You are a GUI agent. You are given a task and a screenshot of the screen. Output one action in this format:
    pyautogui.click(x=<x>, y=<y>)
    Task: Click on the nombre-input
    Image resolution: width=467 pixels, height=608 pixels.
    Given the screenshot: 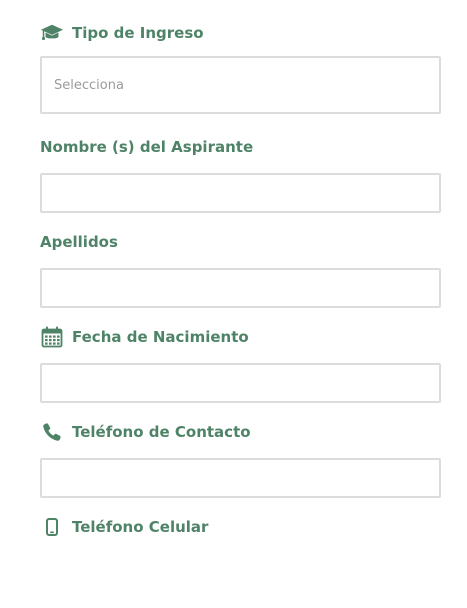 What is the action you would take?
    pyautogui.click(x=240, y=193)
    